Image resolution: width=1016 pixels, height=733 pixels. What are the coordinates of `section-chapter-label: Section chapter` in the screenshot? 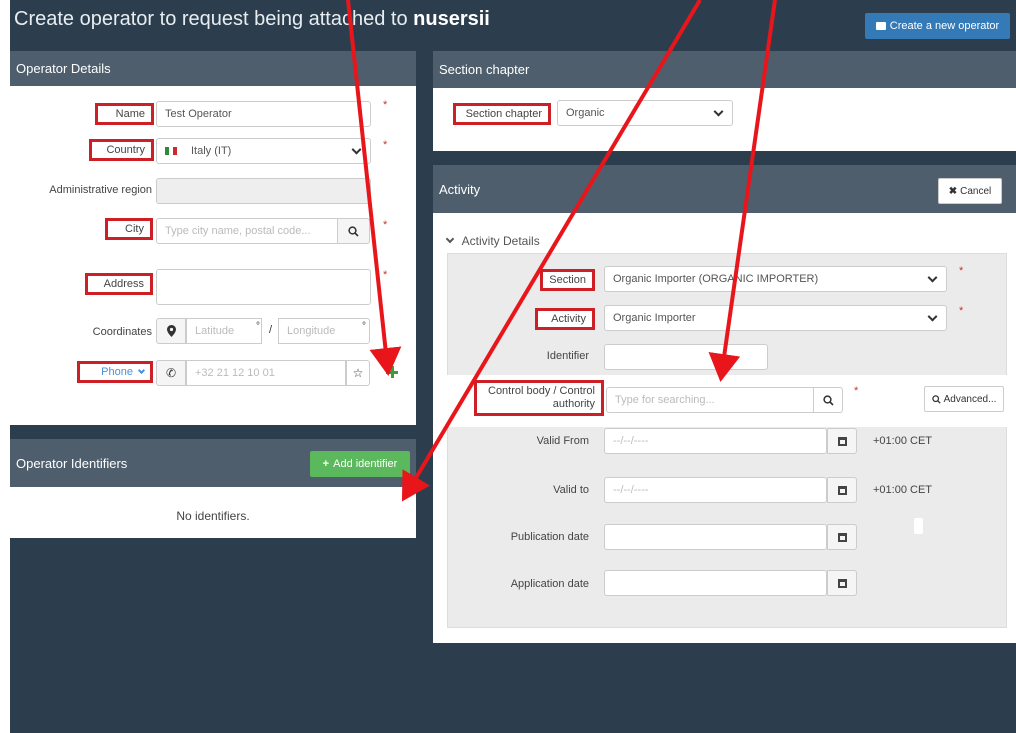 It's located at (502, 114).